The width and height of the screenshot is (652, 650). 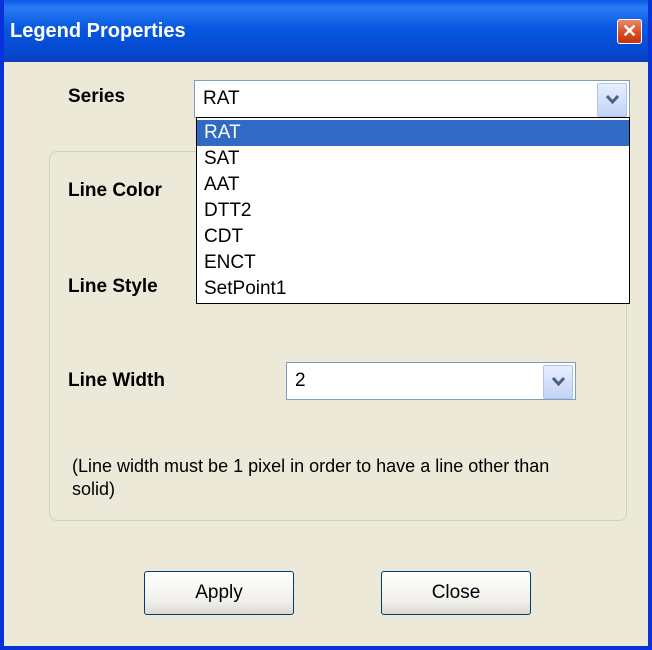 I want to click on close-window-button: ✕, so click(x=629, y=31).